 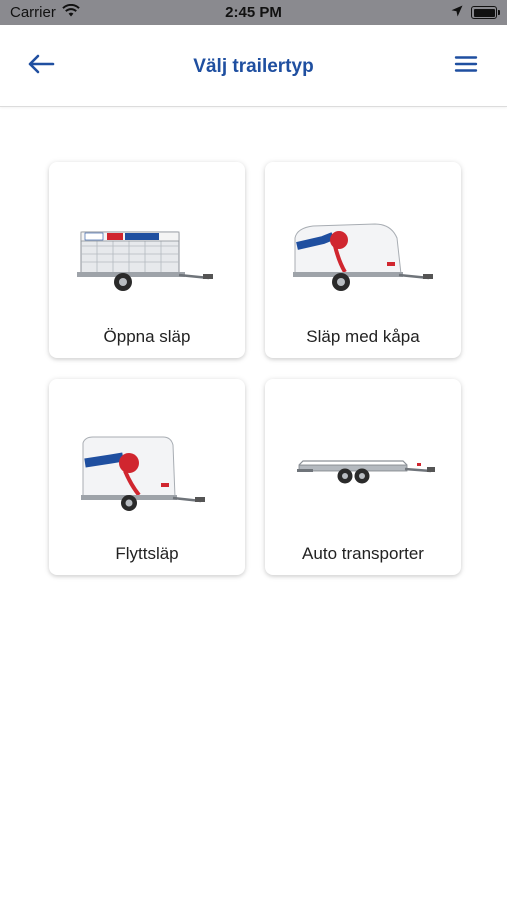 I want to click on location-arrow-icon, so click(x=457, y=12).